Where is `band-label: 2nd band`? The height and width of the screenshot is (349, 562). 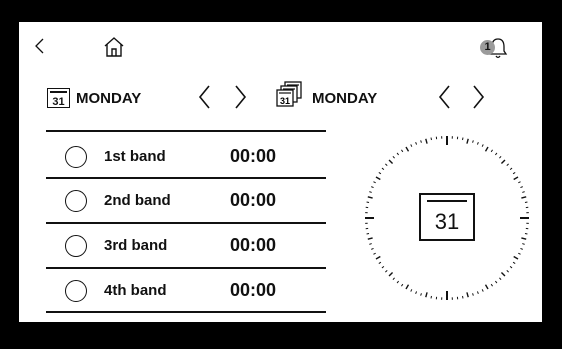 band-label: 2nd band is located at coordinates (137, 200).